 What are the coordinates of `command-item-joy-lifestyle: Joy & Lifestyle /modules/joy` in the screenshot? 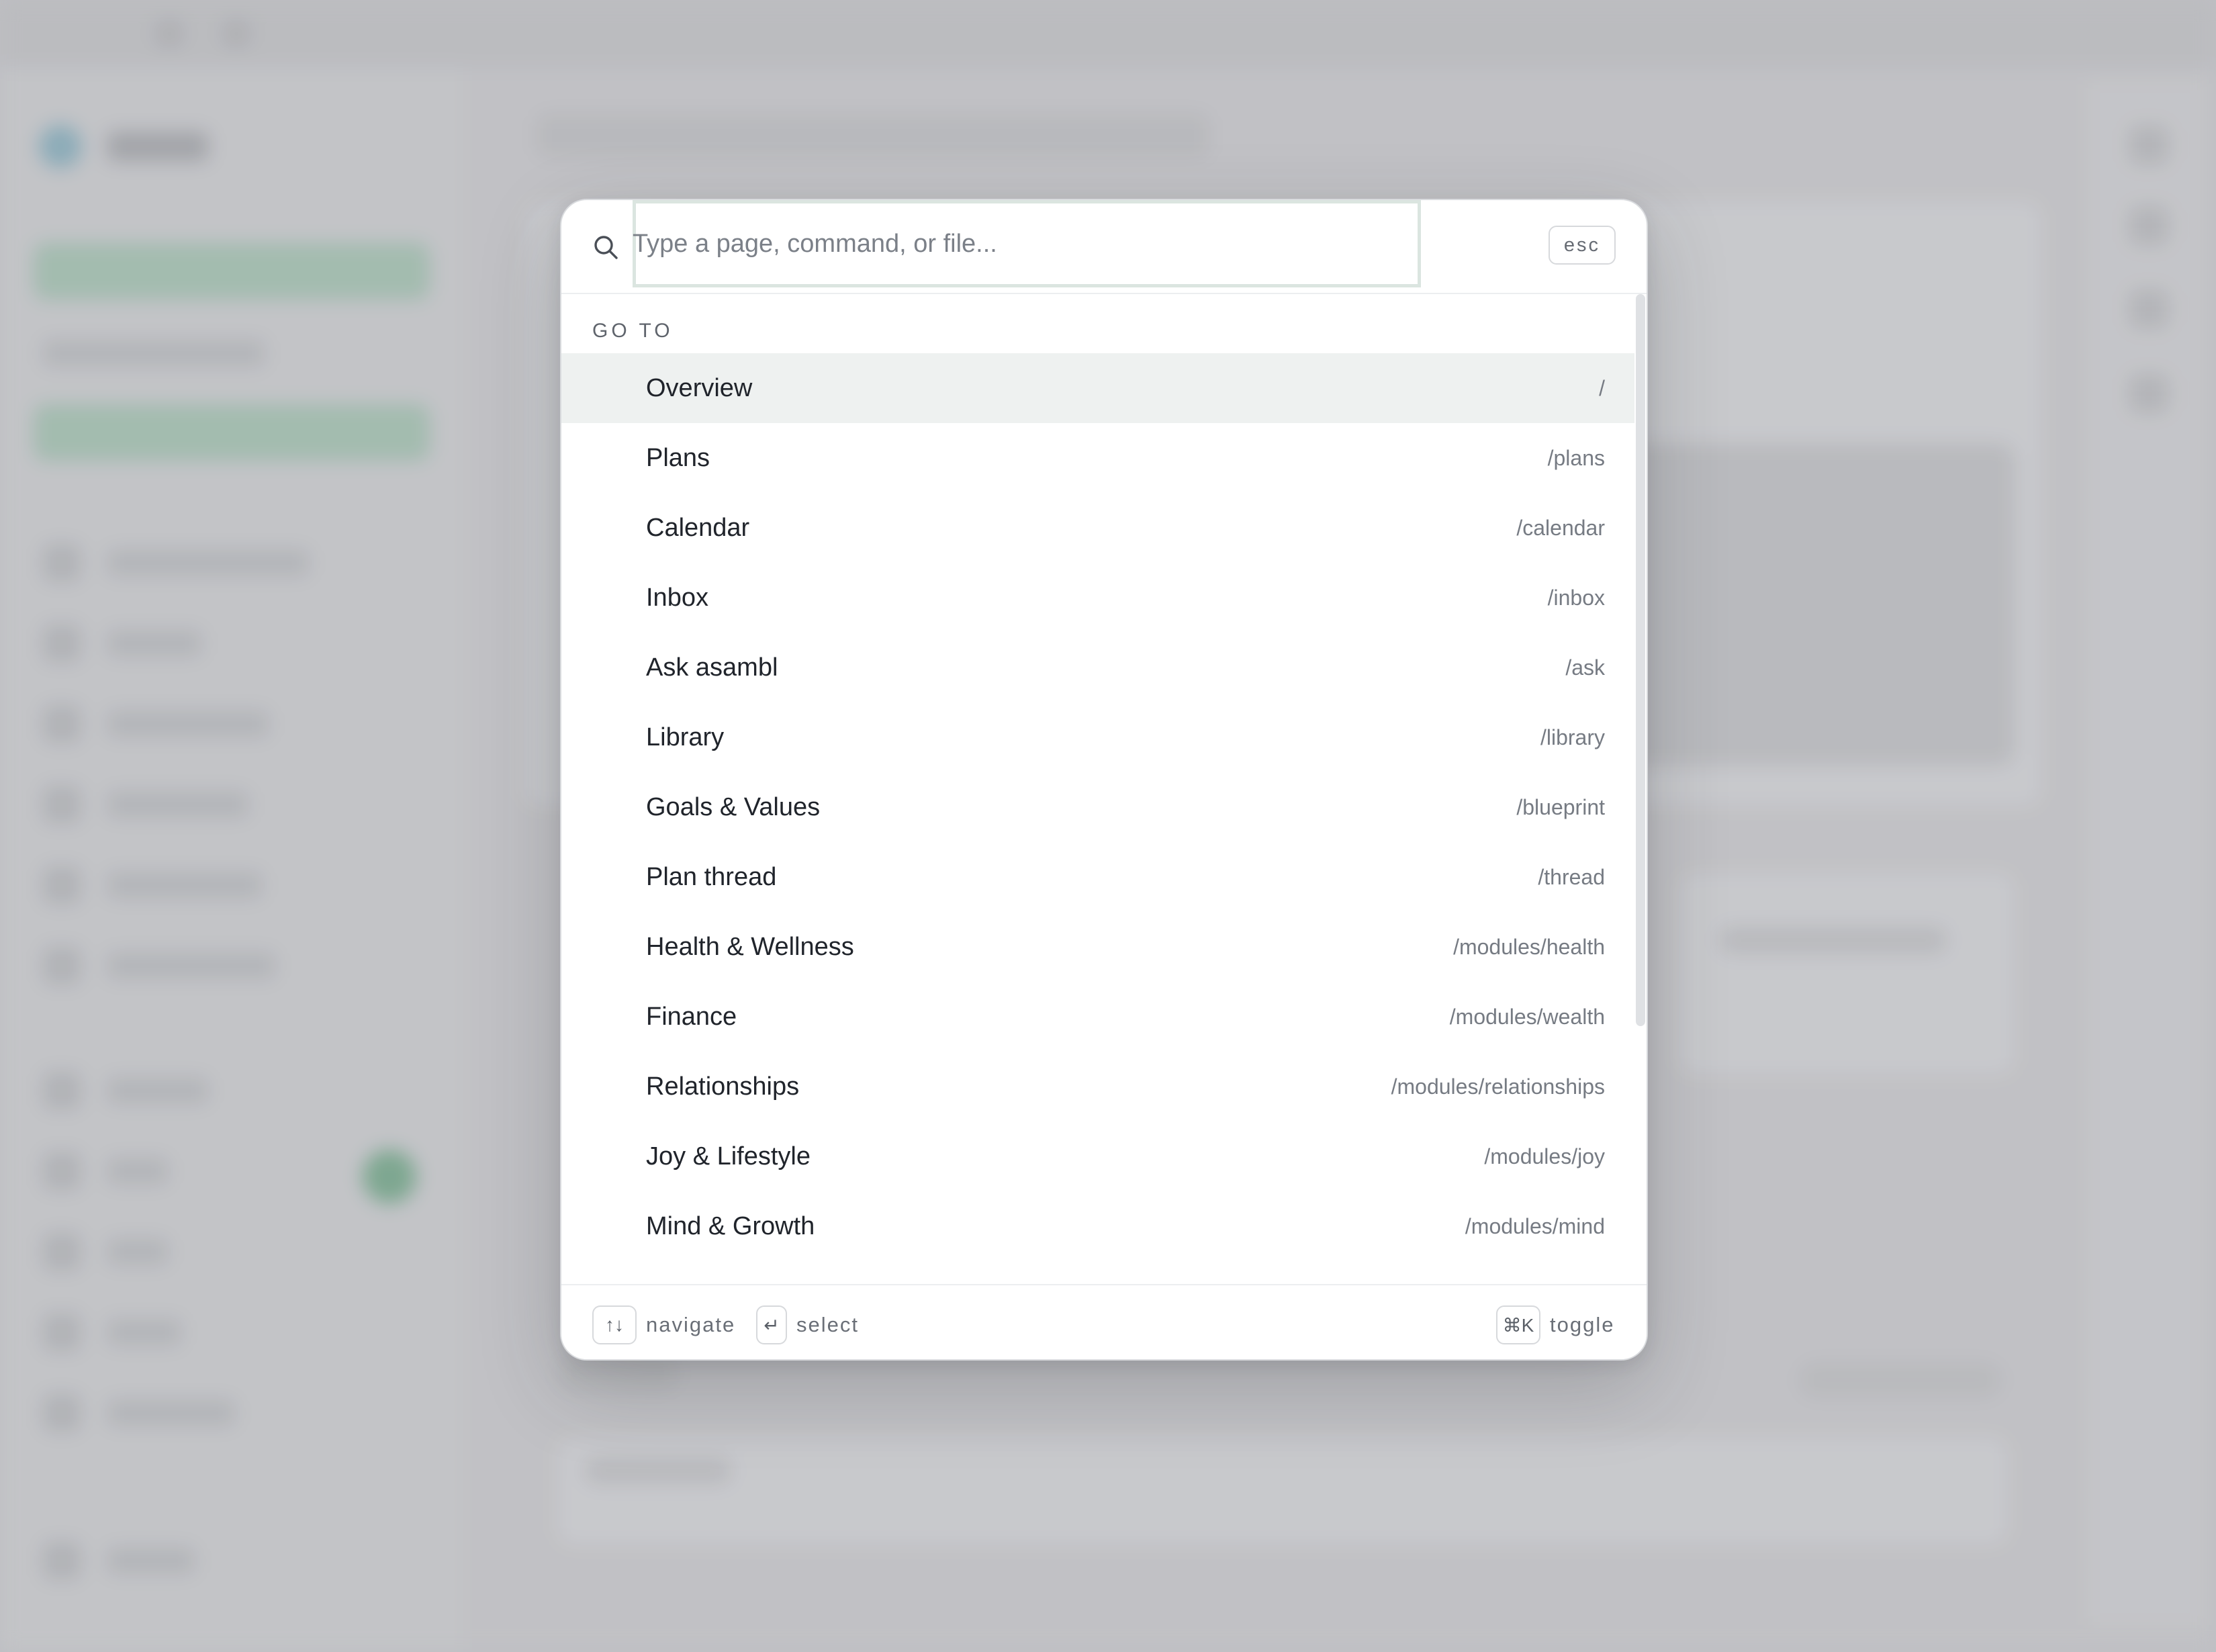 It's located at (1097, 1156).